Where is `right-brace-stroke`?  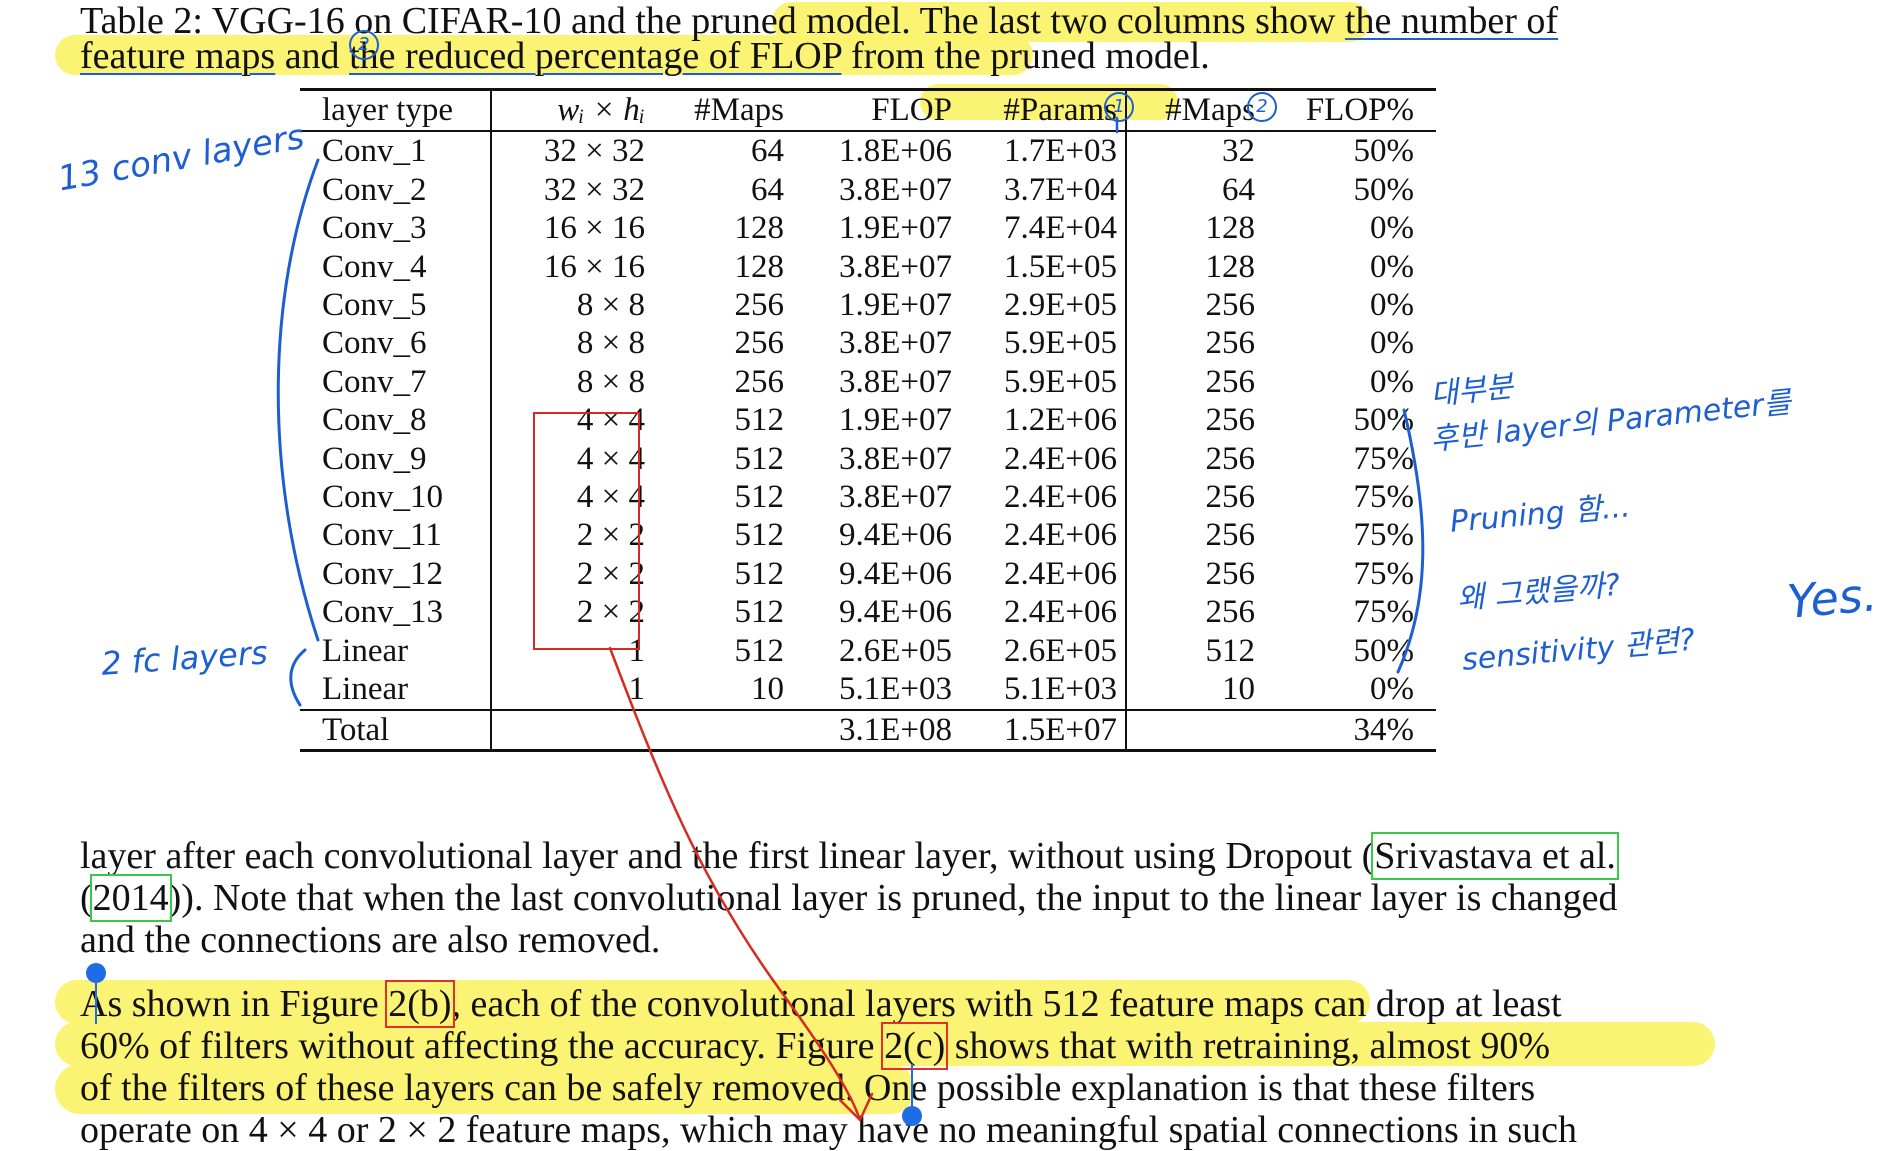 right-brace-stroke is located at coordinates (1410, 541).